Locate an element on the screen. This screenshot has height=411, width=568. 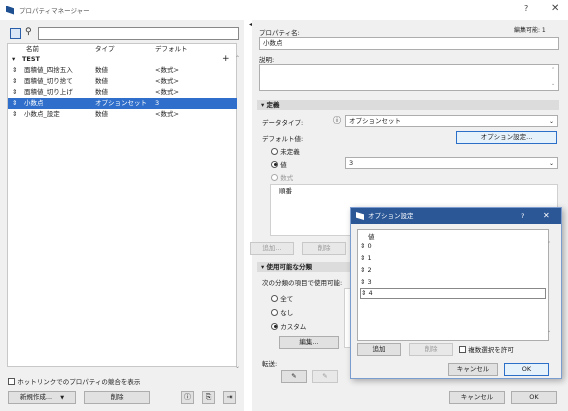
dropdown-arrow-icon: ▼ is located at coordinates (62, 398).